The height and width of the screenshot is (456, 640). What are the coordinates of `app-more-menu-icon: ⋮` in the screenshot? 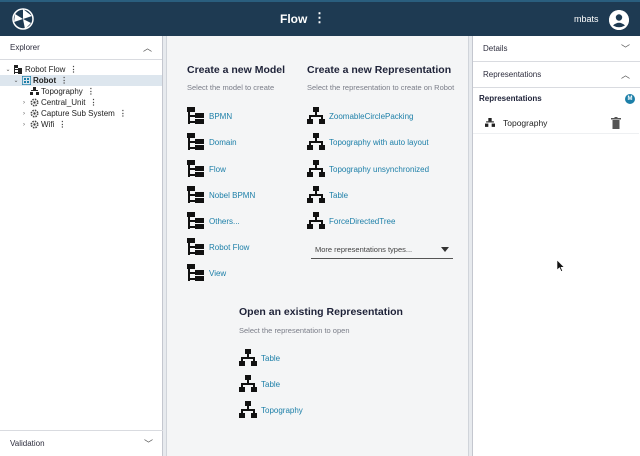 It's located at (319, 18).